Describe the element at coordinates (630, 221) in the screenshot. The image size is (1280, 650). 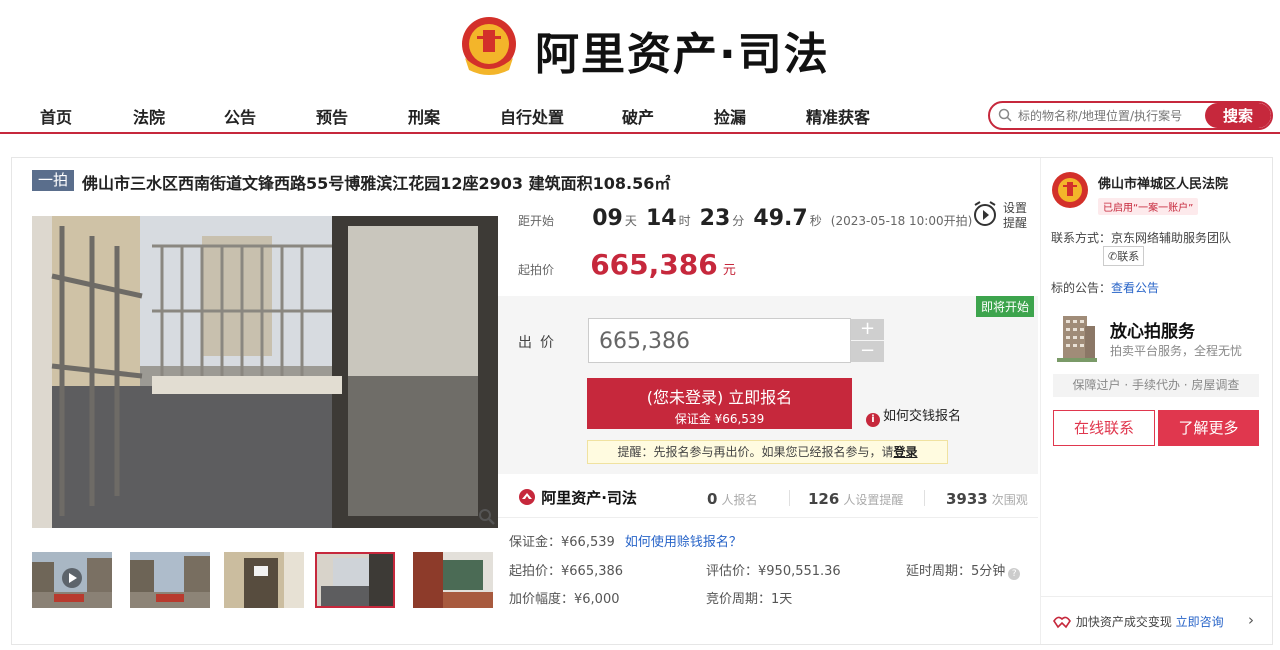
I see `countdown-day-unit: 天` at that location.